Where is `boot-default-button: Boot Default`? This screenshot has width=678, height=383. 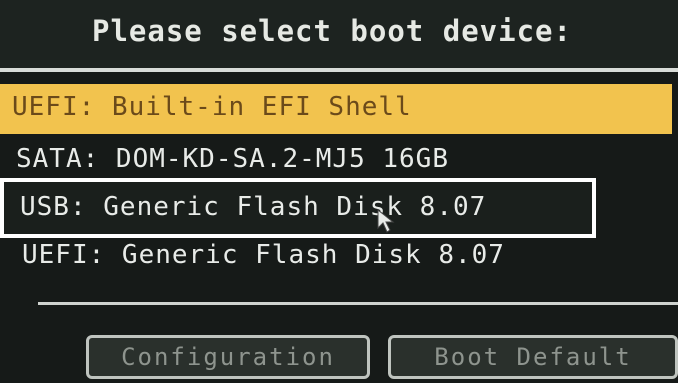 boot-default-button: Boot Default is located at coordinates (533, 357).